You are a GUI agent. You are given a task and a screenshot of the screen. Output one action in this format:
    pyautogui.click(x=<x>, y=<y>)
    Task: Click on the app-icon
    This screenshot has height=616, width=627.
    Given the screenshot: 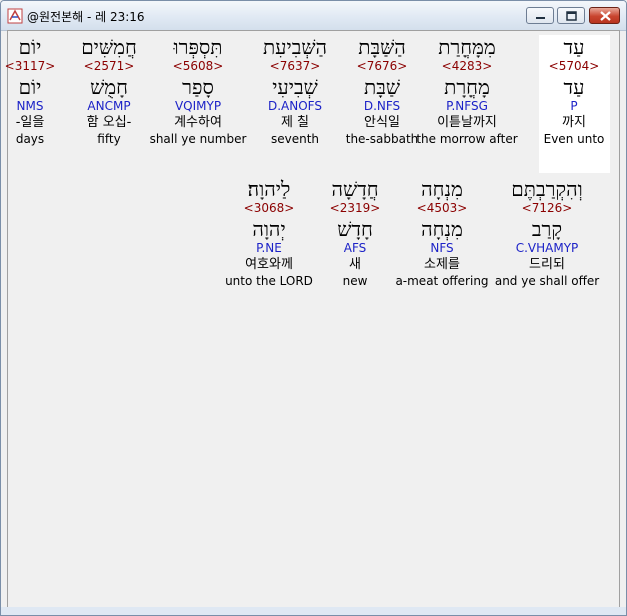 What is the action you would take?
    pyautogui.click(x=15, y=16)
    